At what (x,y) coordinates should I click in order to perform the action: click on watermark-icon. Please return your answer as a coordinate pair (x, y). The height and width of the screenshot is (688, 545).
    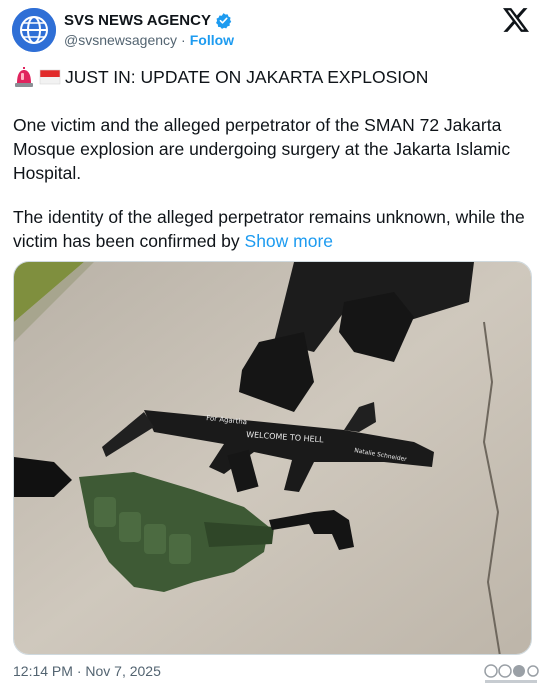
    Looking at the image, I should click on (511, 673).